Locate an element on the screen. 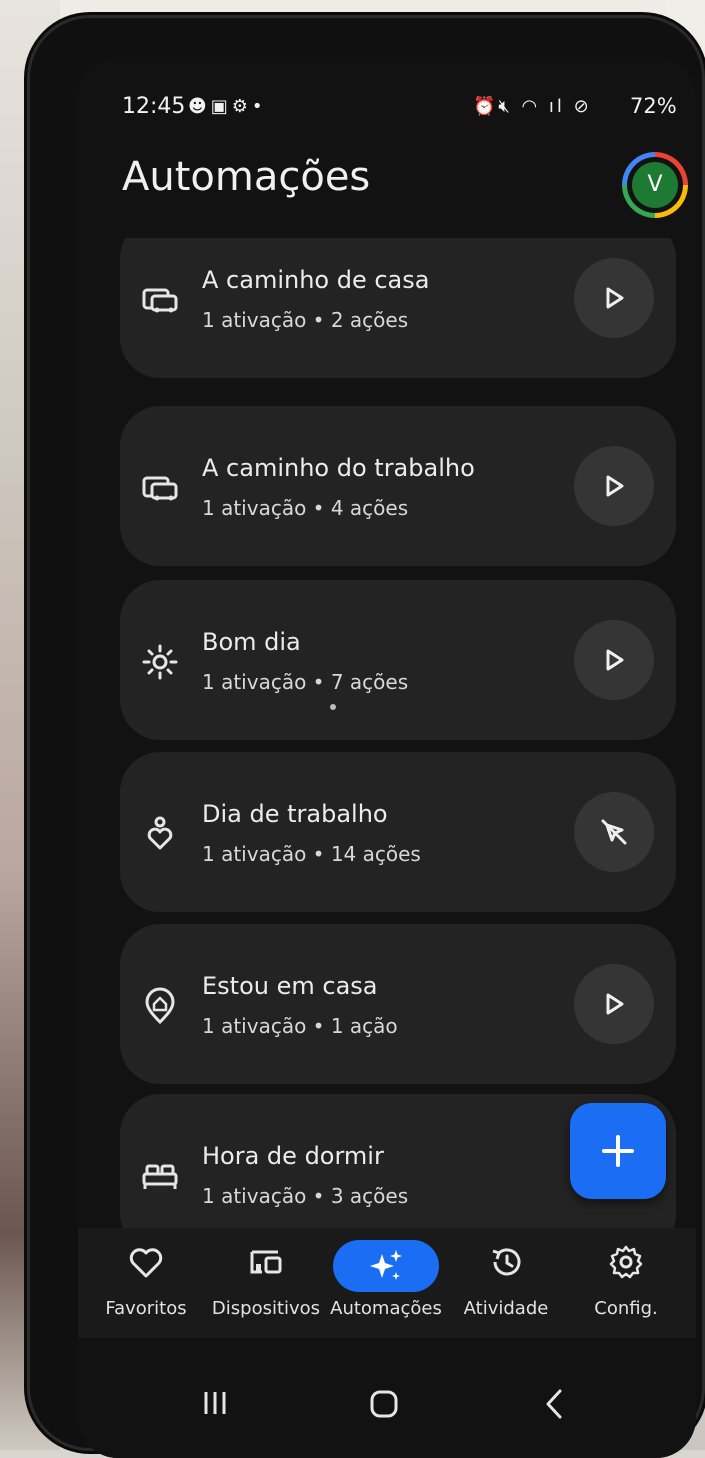 This screenshot has height=1458, width=705. nav-label: Dispositivos is located at coordinates (266, 1308).